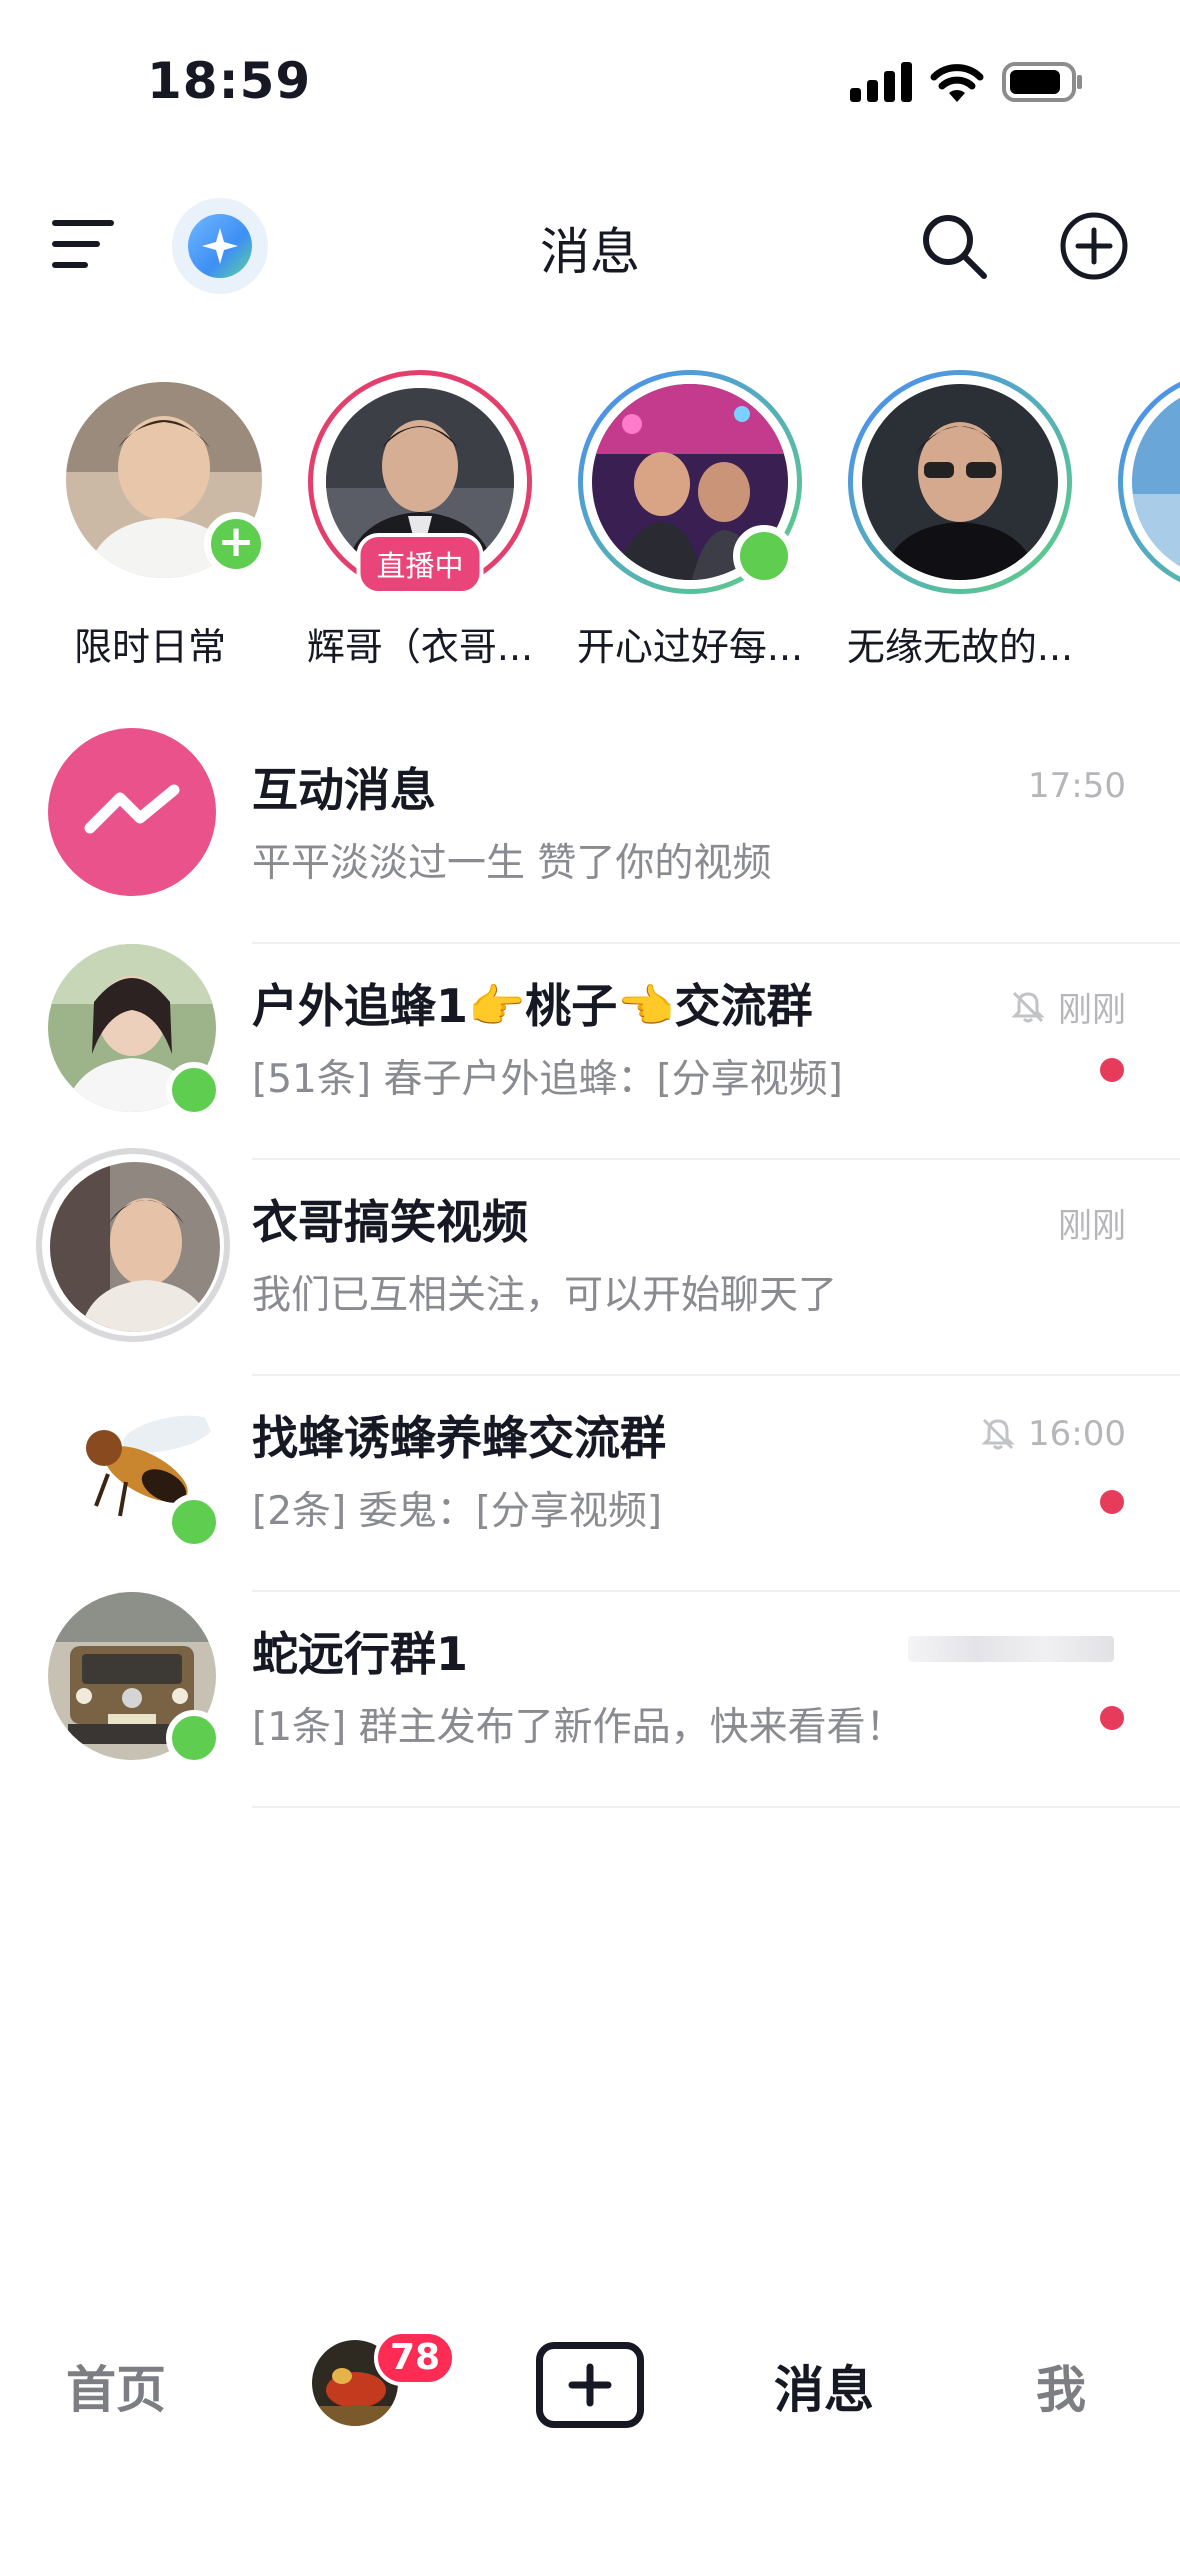 This screenshot has height=2556, width=1180. What do you see at coordinates (590, 836) in the screenshot?
I see `list-item: 互动消息 平平淡淡过一生 赞了你的视频 17:50` at bounding box center [590, 836].